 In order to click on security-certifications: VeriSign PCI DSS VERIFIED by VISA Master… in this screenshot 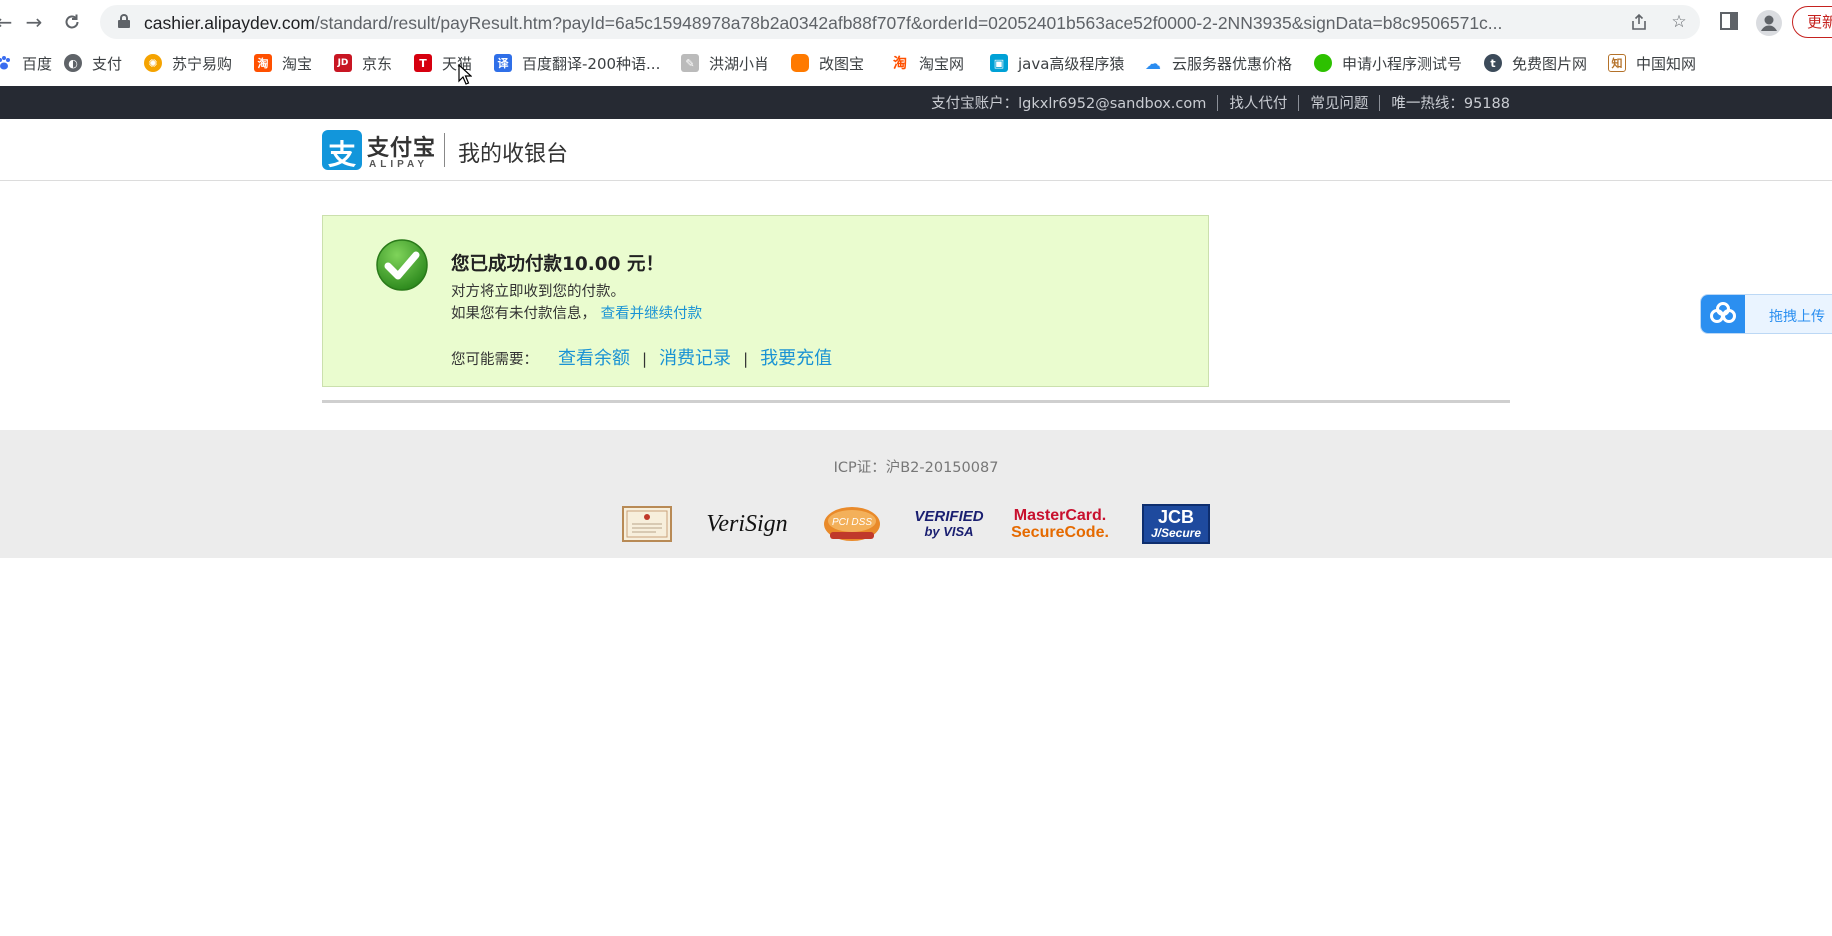, I will do `click(916, 524)`.